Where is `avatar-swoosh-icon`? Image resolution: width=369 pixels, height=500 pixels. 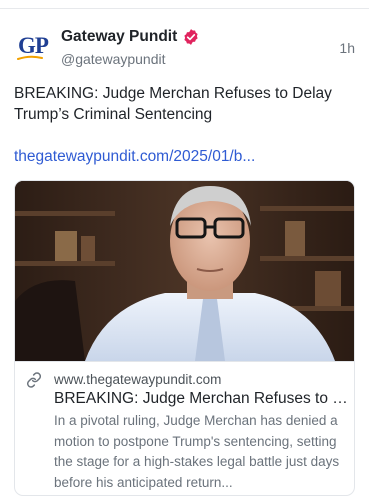 avatar-swoosh-icon is located at coordinates (30, 57).